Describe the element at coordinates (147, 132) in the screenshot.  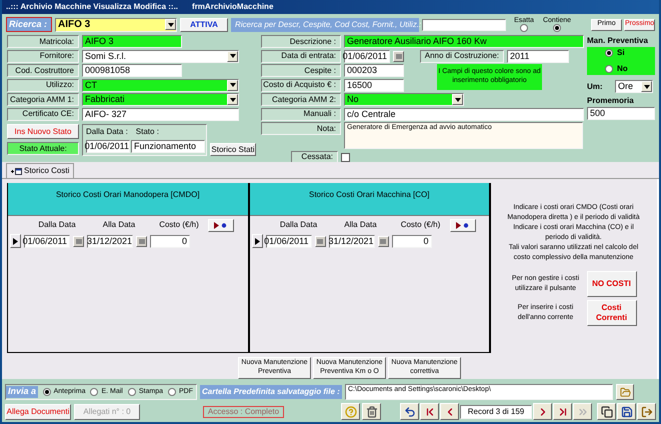
I see `field-label: Stato :` at that location.